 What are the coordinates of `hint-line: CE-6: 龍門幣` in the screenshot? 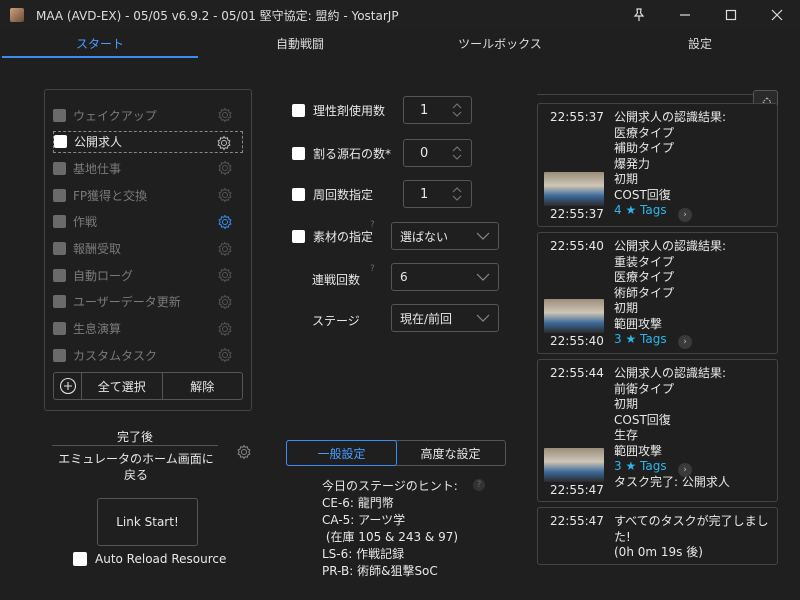 It's located at (358, 503).